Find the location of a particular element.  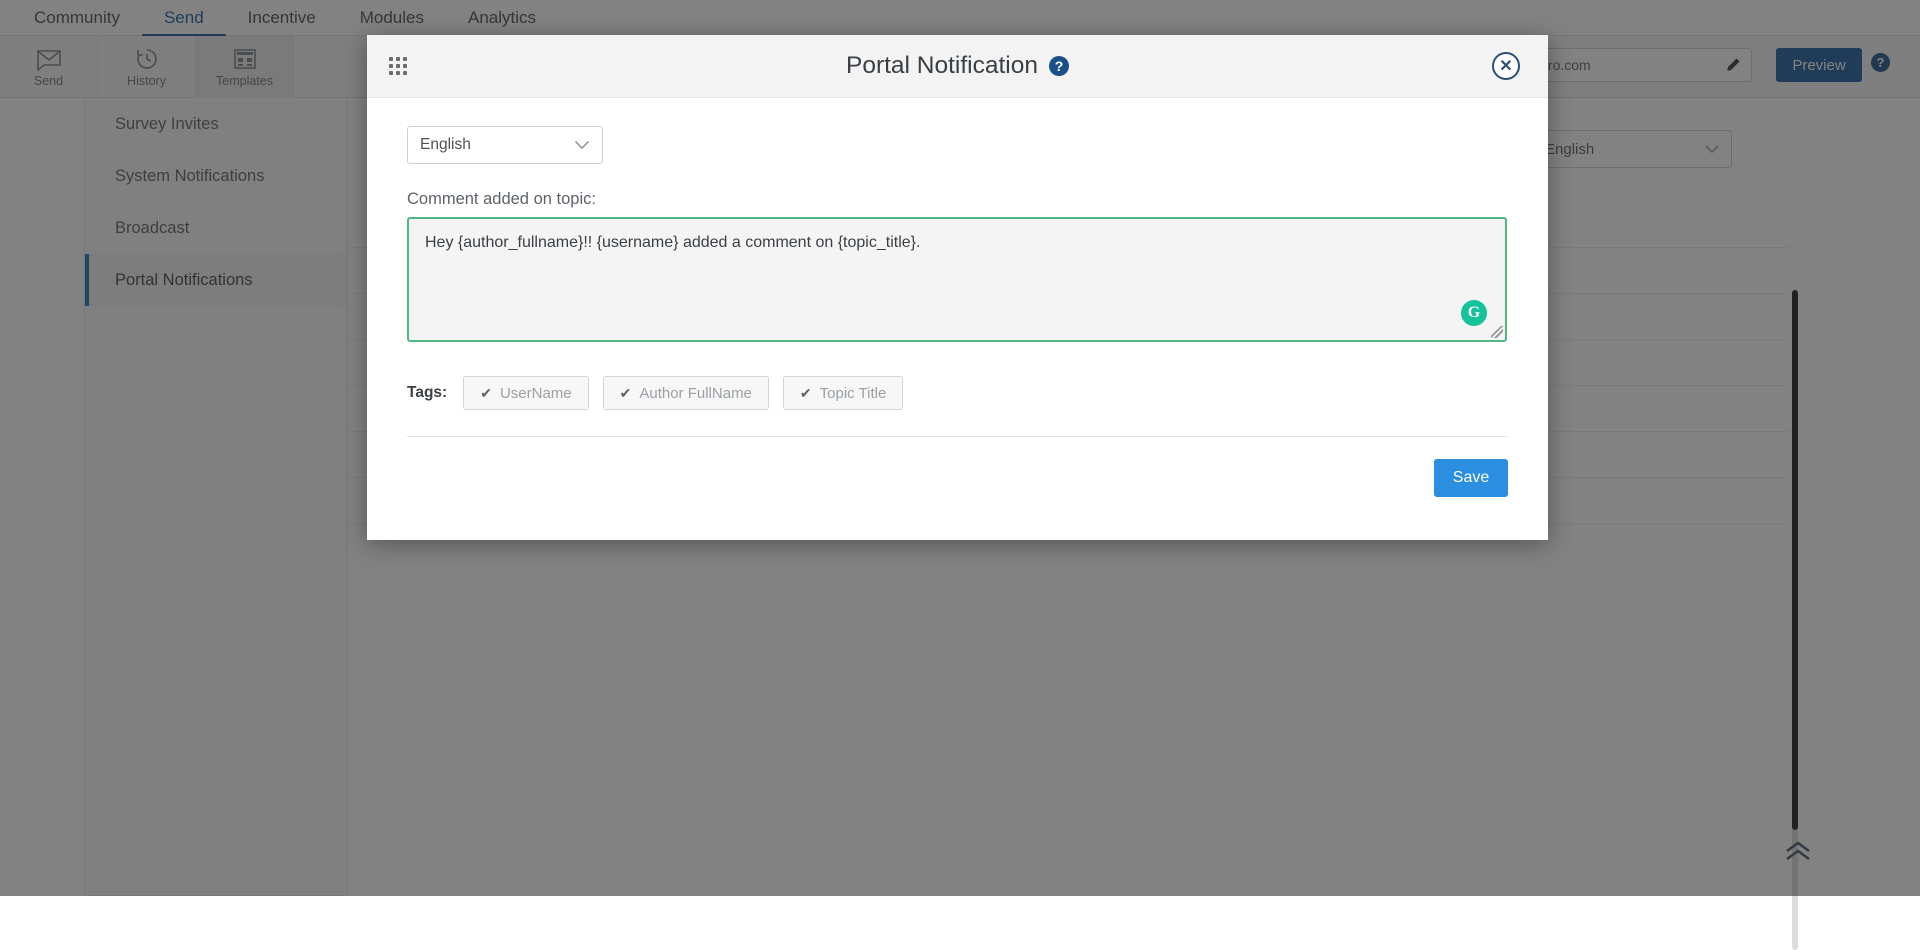

modal-language-select: English is located at coordinates (505, 145).